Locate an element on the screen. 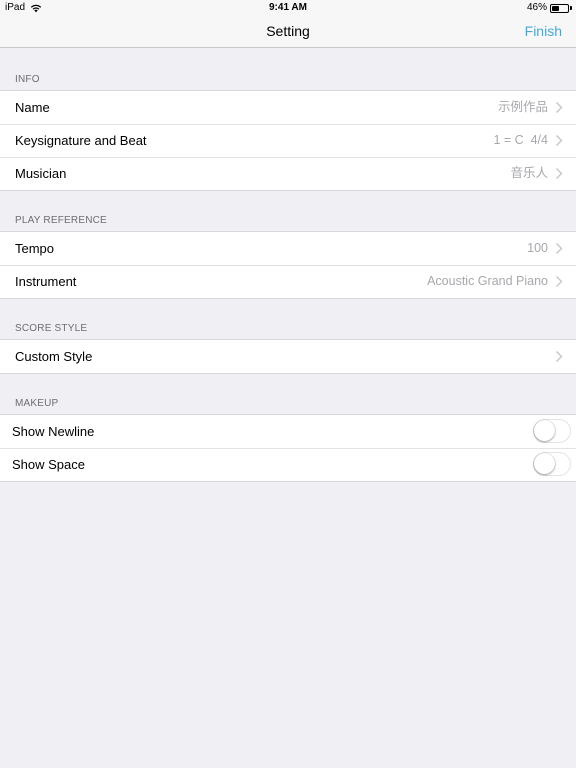 This screenshot has width=576, height=768. instrument-value: Acoustic Grand Piano is located at coordinates (487, 281).